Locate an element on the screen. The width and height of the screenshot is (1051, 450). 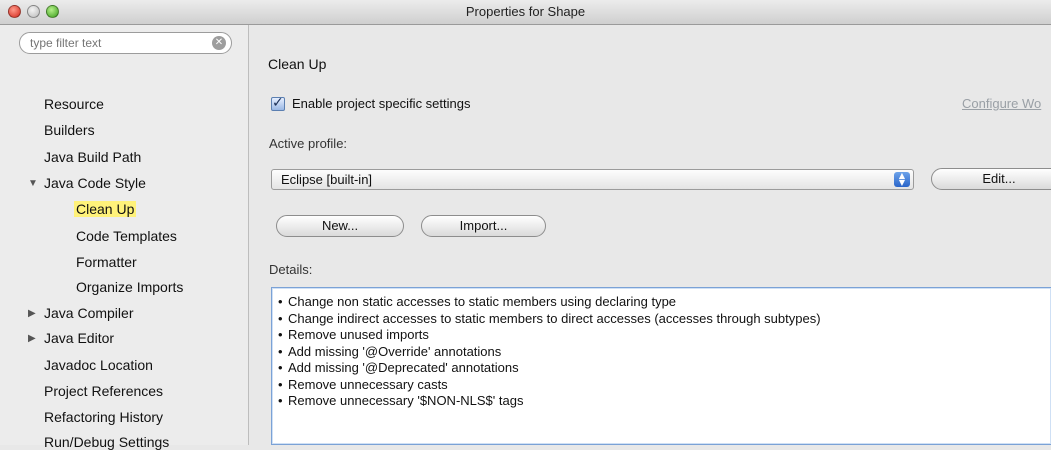
window-title: Properties for Shape is located at coordinates (525, 11).